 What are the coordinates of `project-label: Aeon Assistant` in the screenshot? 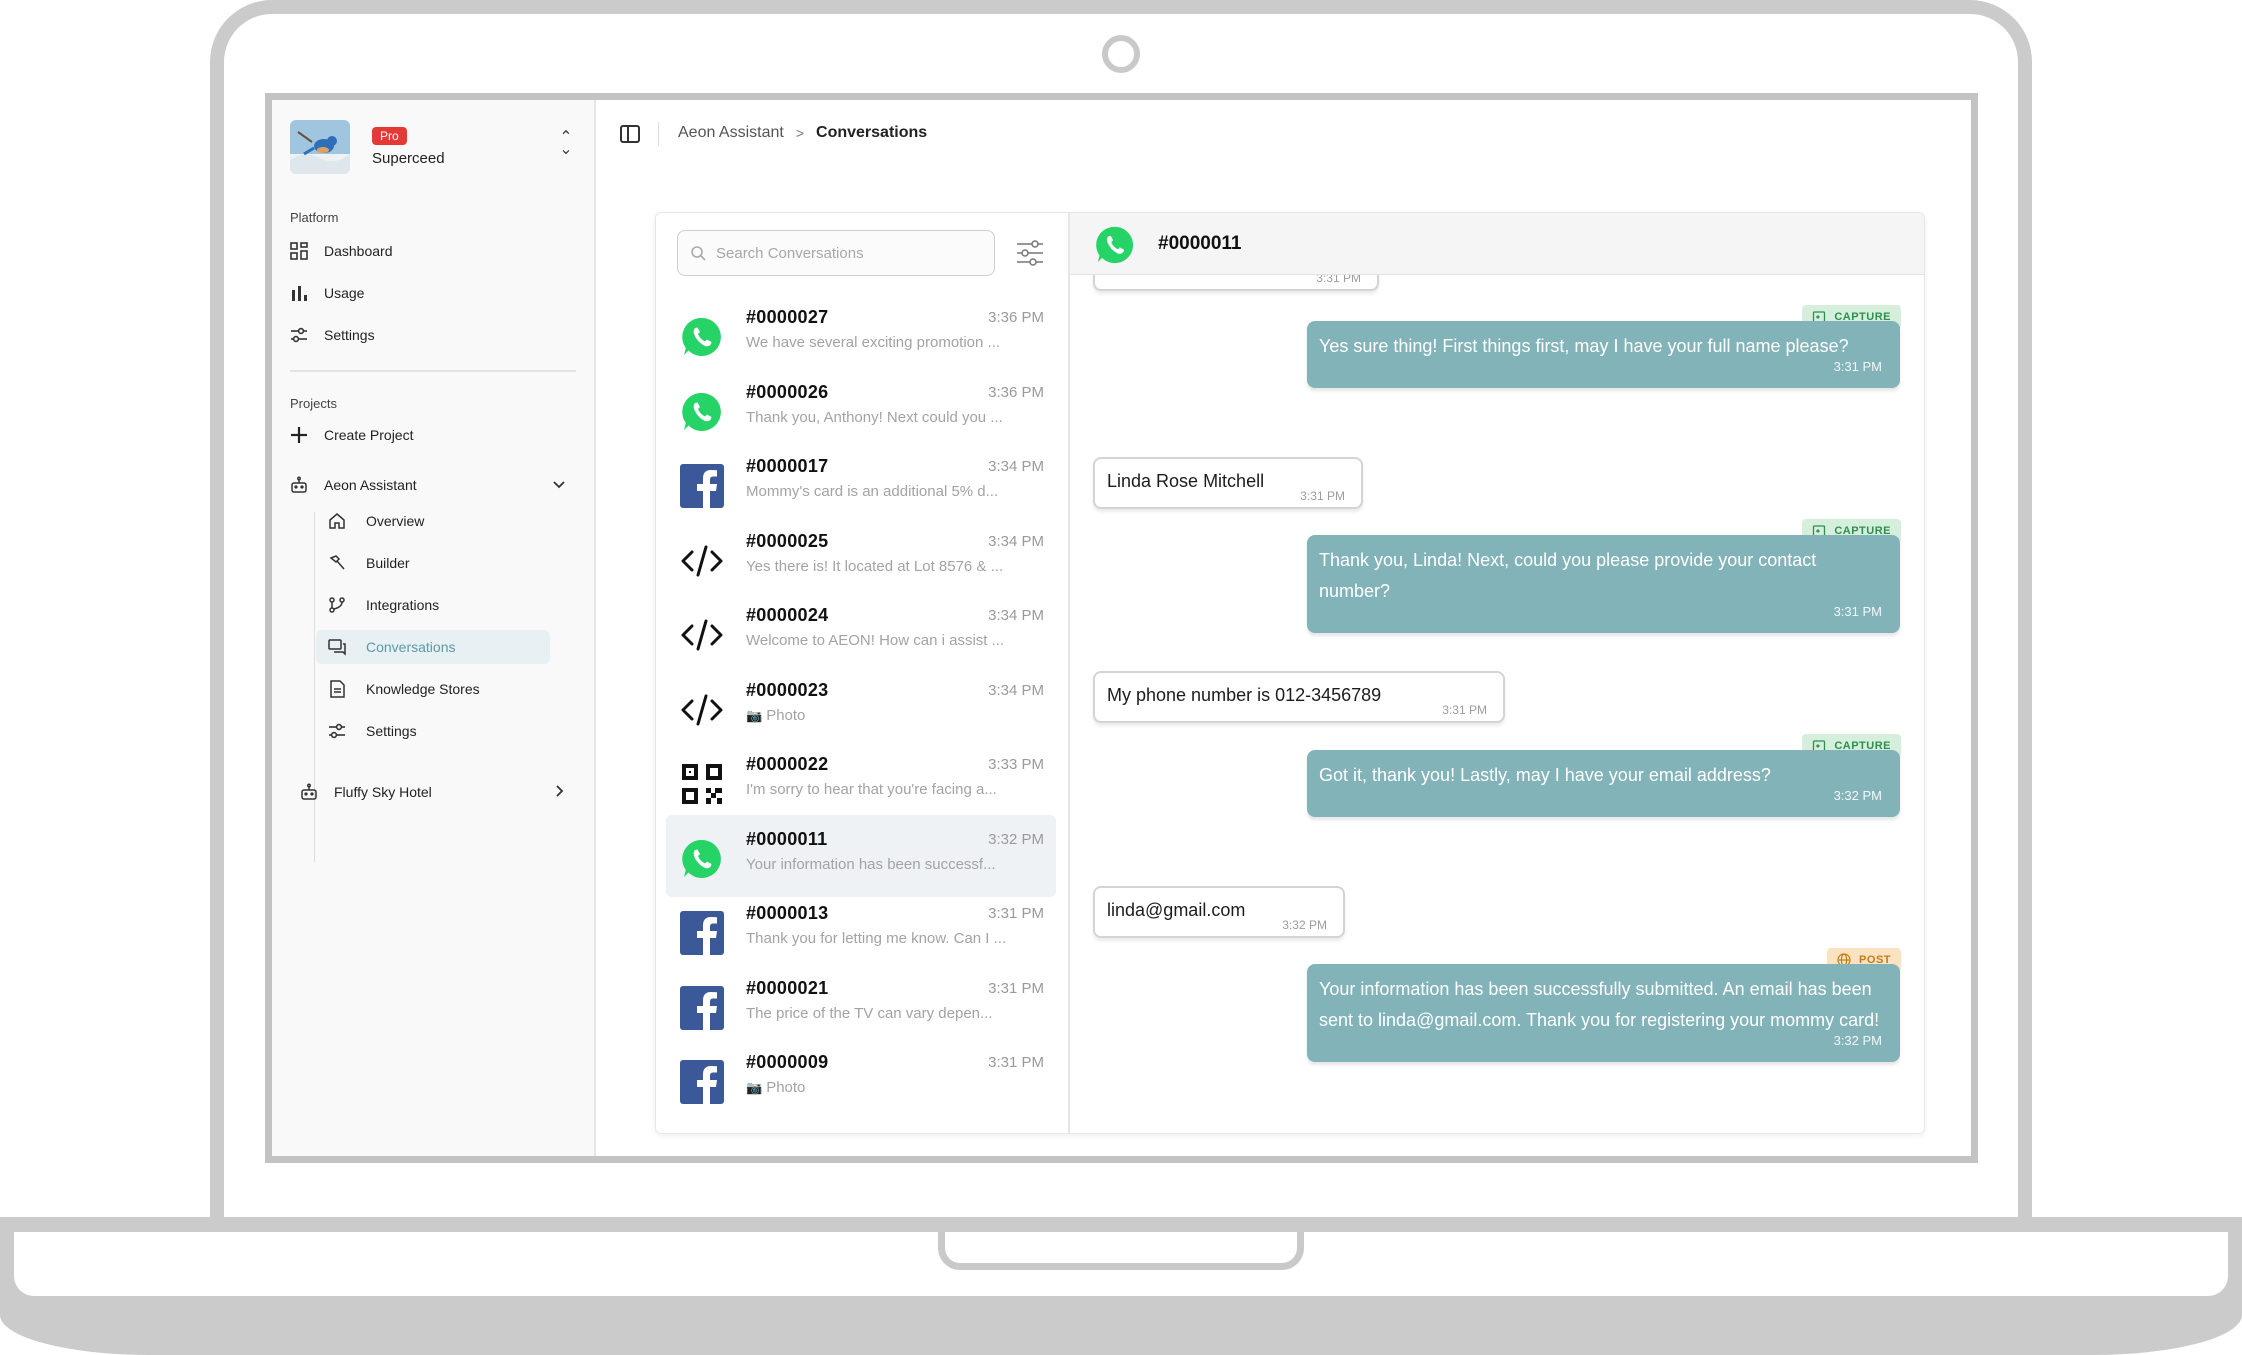 It's located at (370, 485).